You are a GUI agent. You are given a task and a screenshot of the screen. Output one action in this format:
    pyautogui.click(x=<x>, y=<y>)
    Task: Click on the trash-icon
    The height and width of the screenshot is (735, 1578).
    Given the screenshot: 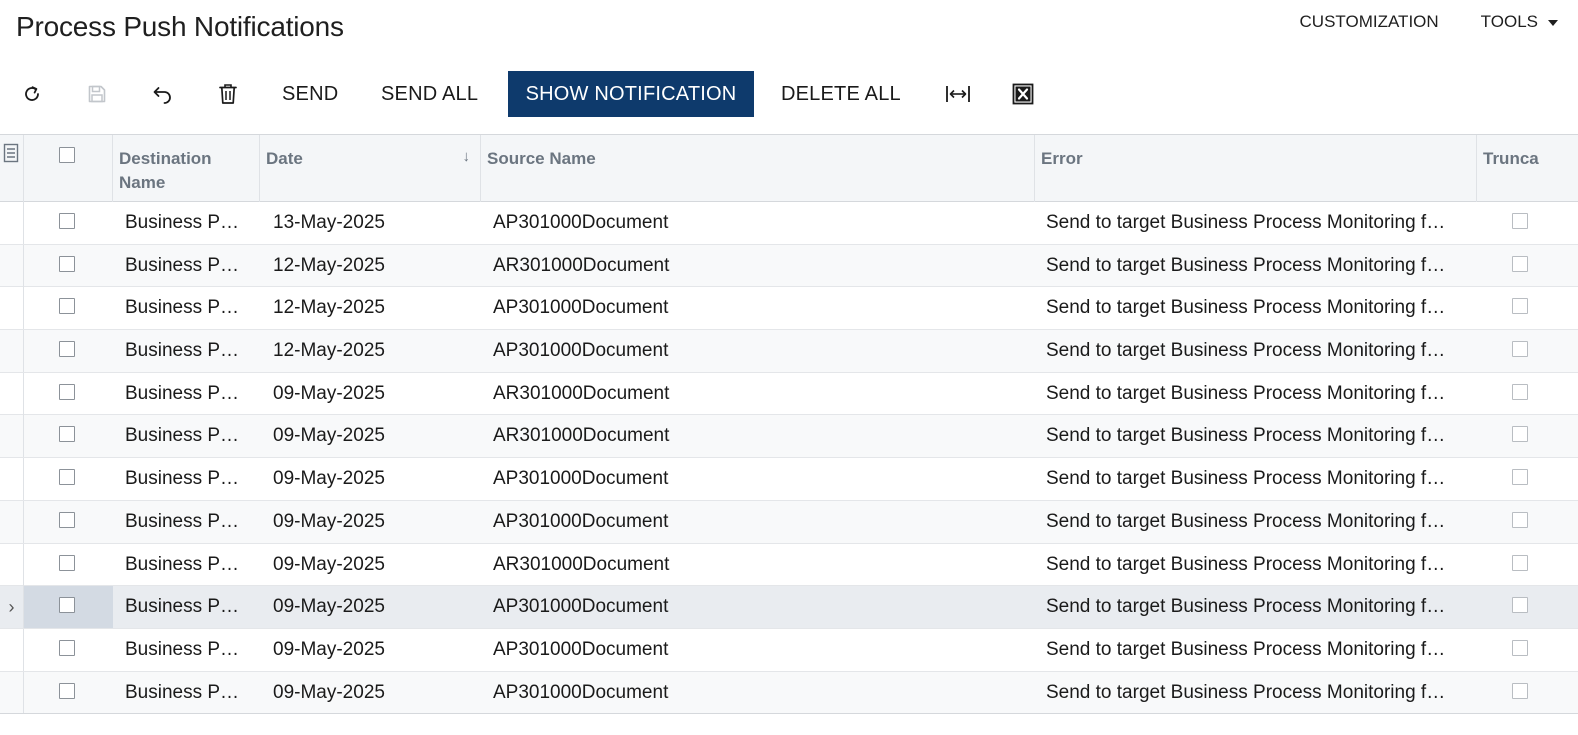 What is the action you would take?
    pyautogui.click(x=228, y=94)
    